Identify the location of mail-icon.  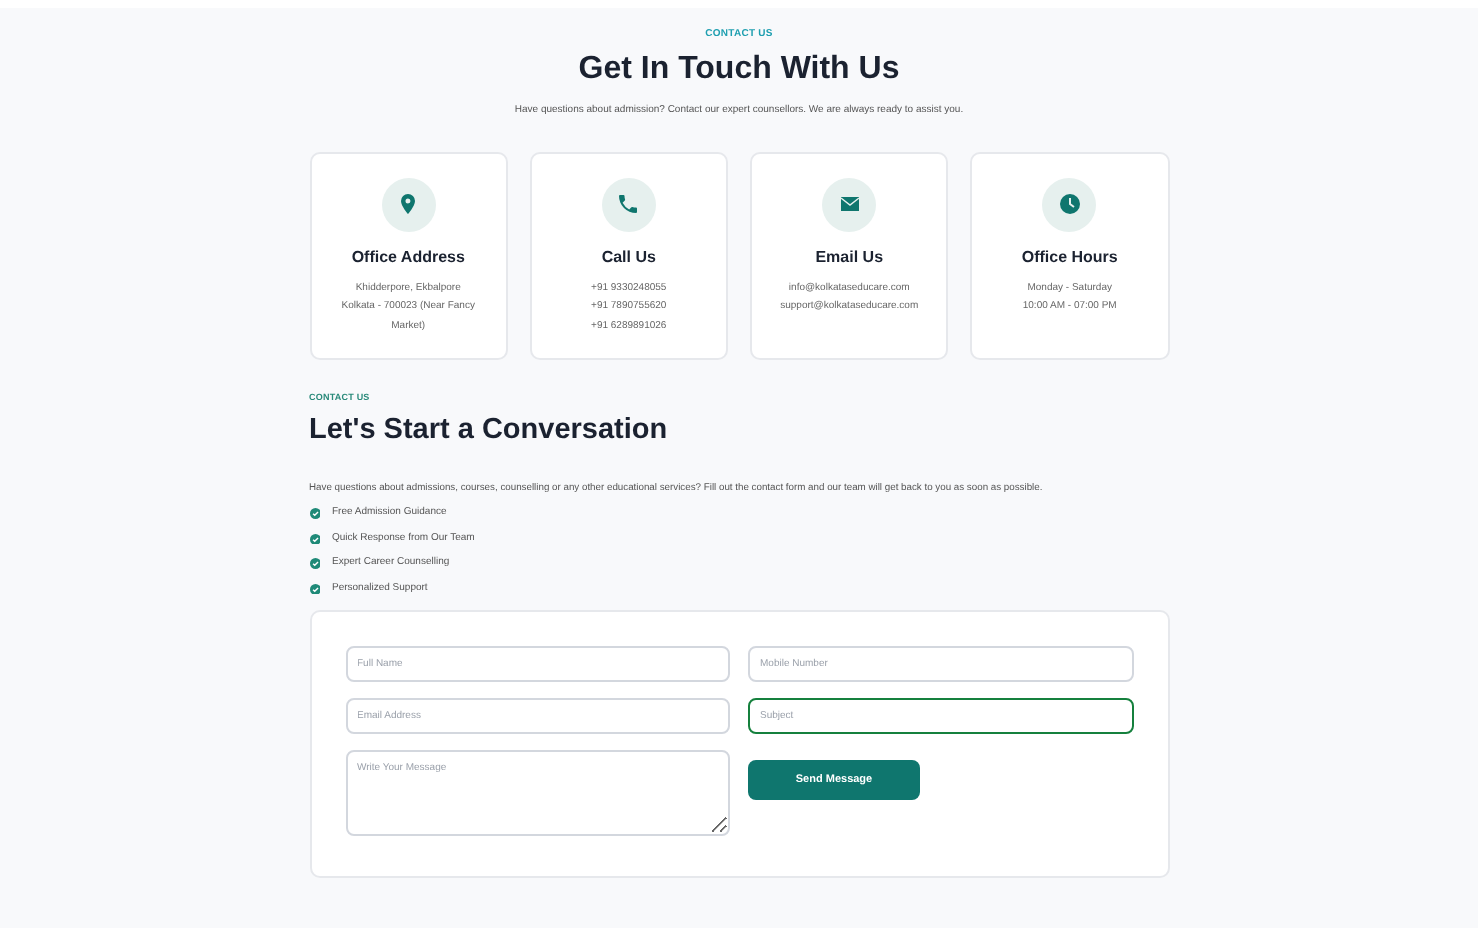
(849, 204).